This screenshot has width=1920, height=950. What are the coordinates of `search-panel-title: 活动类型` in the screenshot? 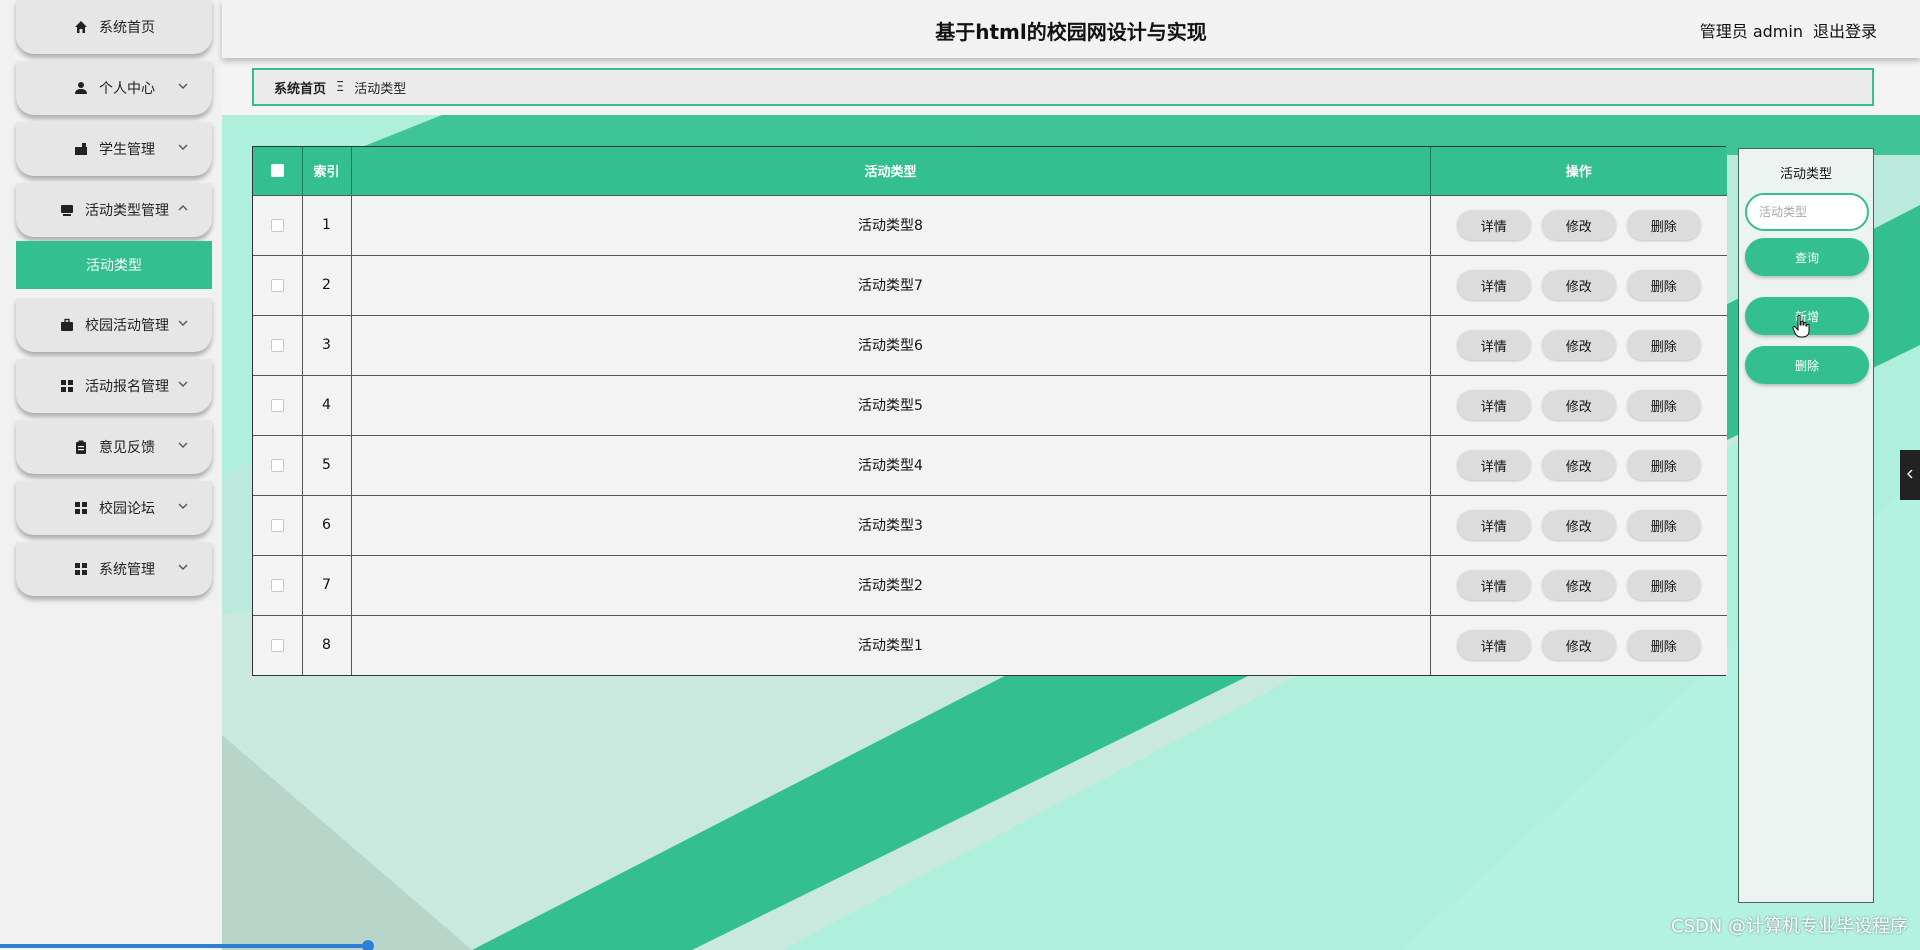 It's located at (1805, 174).